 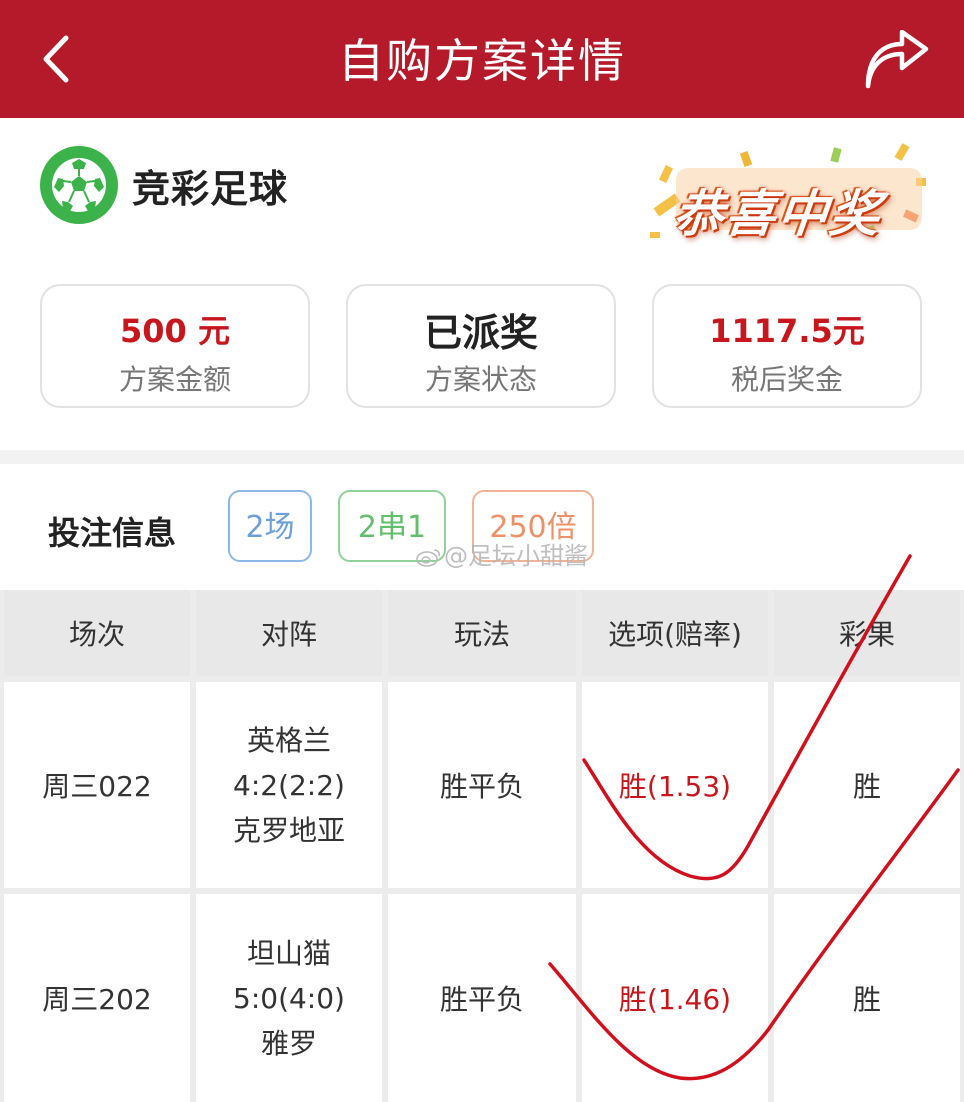 What do you see at coordinates (482, 527) in the screenshot?
I see `bet-info-row: 投注信息 2场 2串1 250倍 @足坛小甜酱` at bounding box center [482, 527].